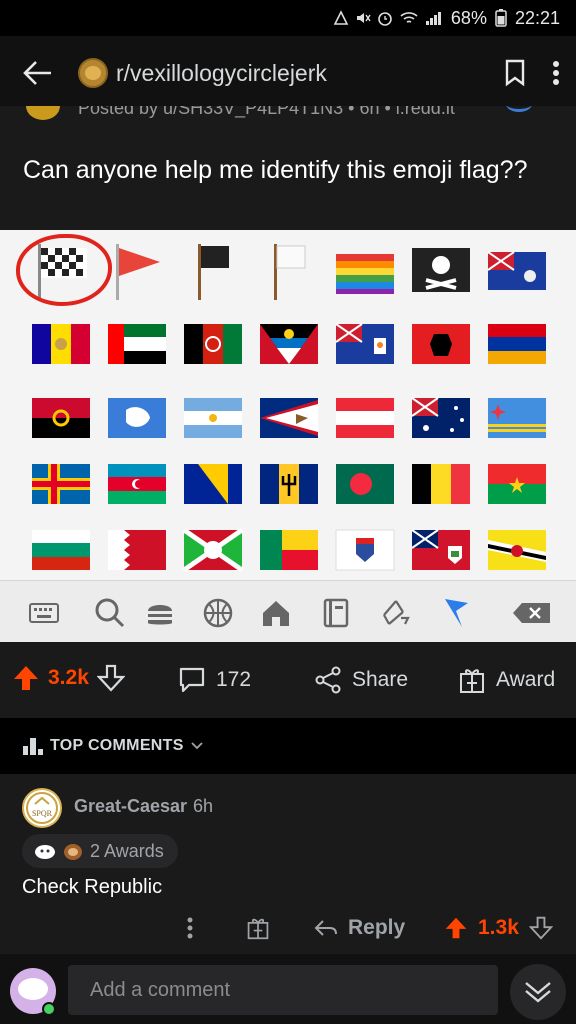  What do you see at coordinates (517, 484) in the screenshot?
I see `burkina-faso-flag` at bounding box center [517, 484].